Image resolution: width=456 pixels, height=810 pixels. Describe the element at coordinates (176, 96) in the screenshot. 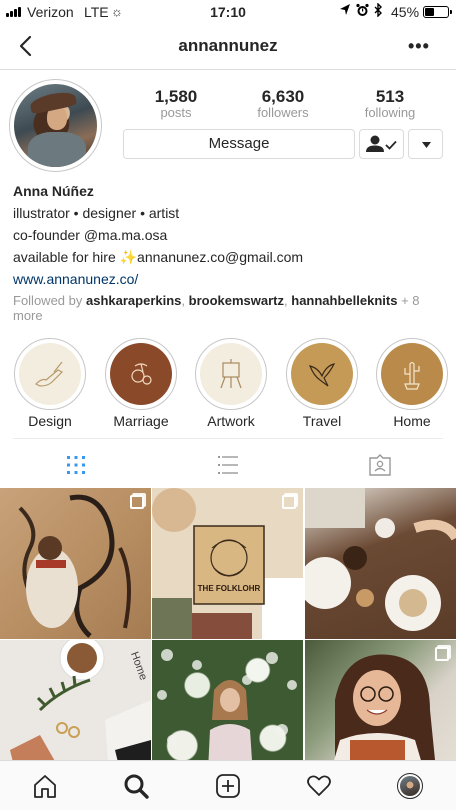

I see `posts-count: 1,580` at that location.